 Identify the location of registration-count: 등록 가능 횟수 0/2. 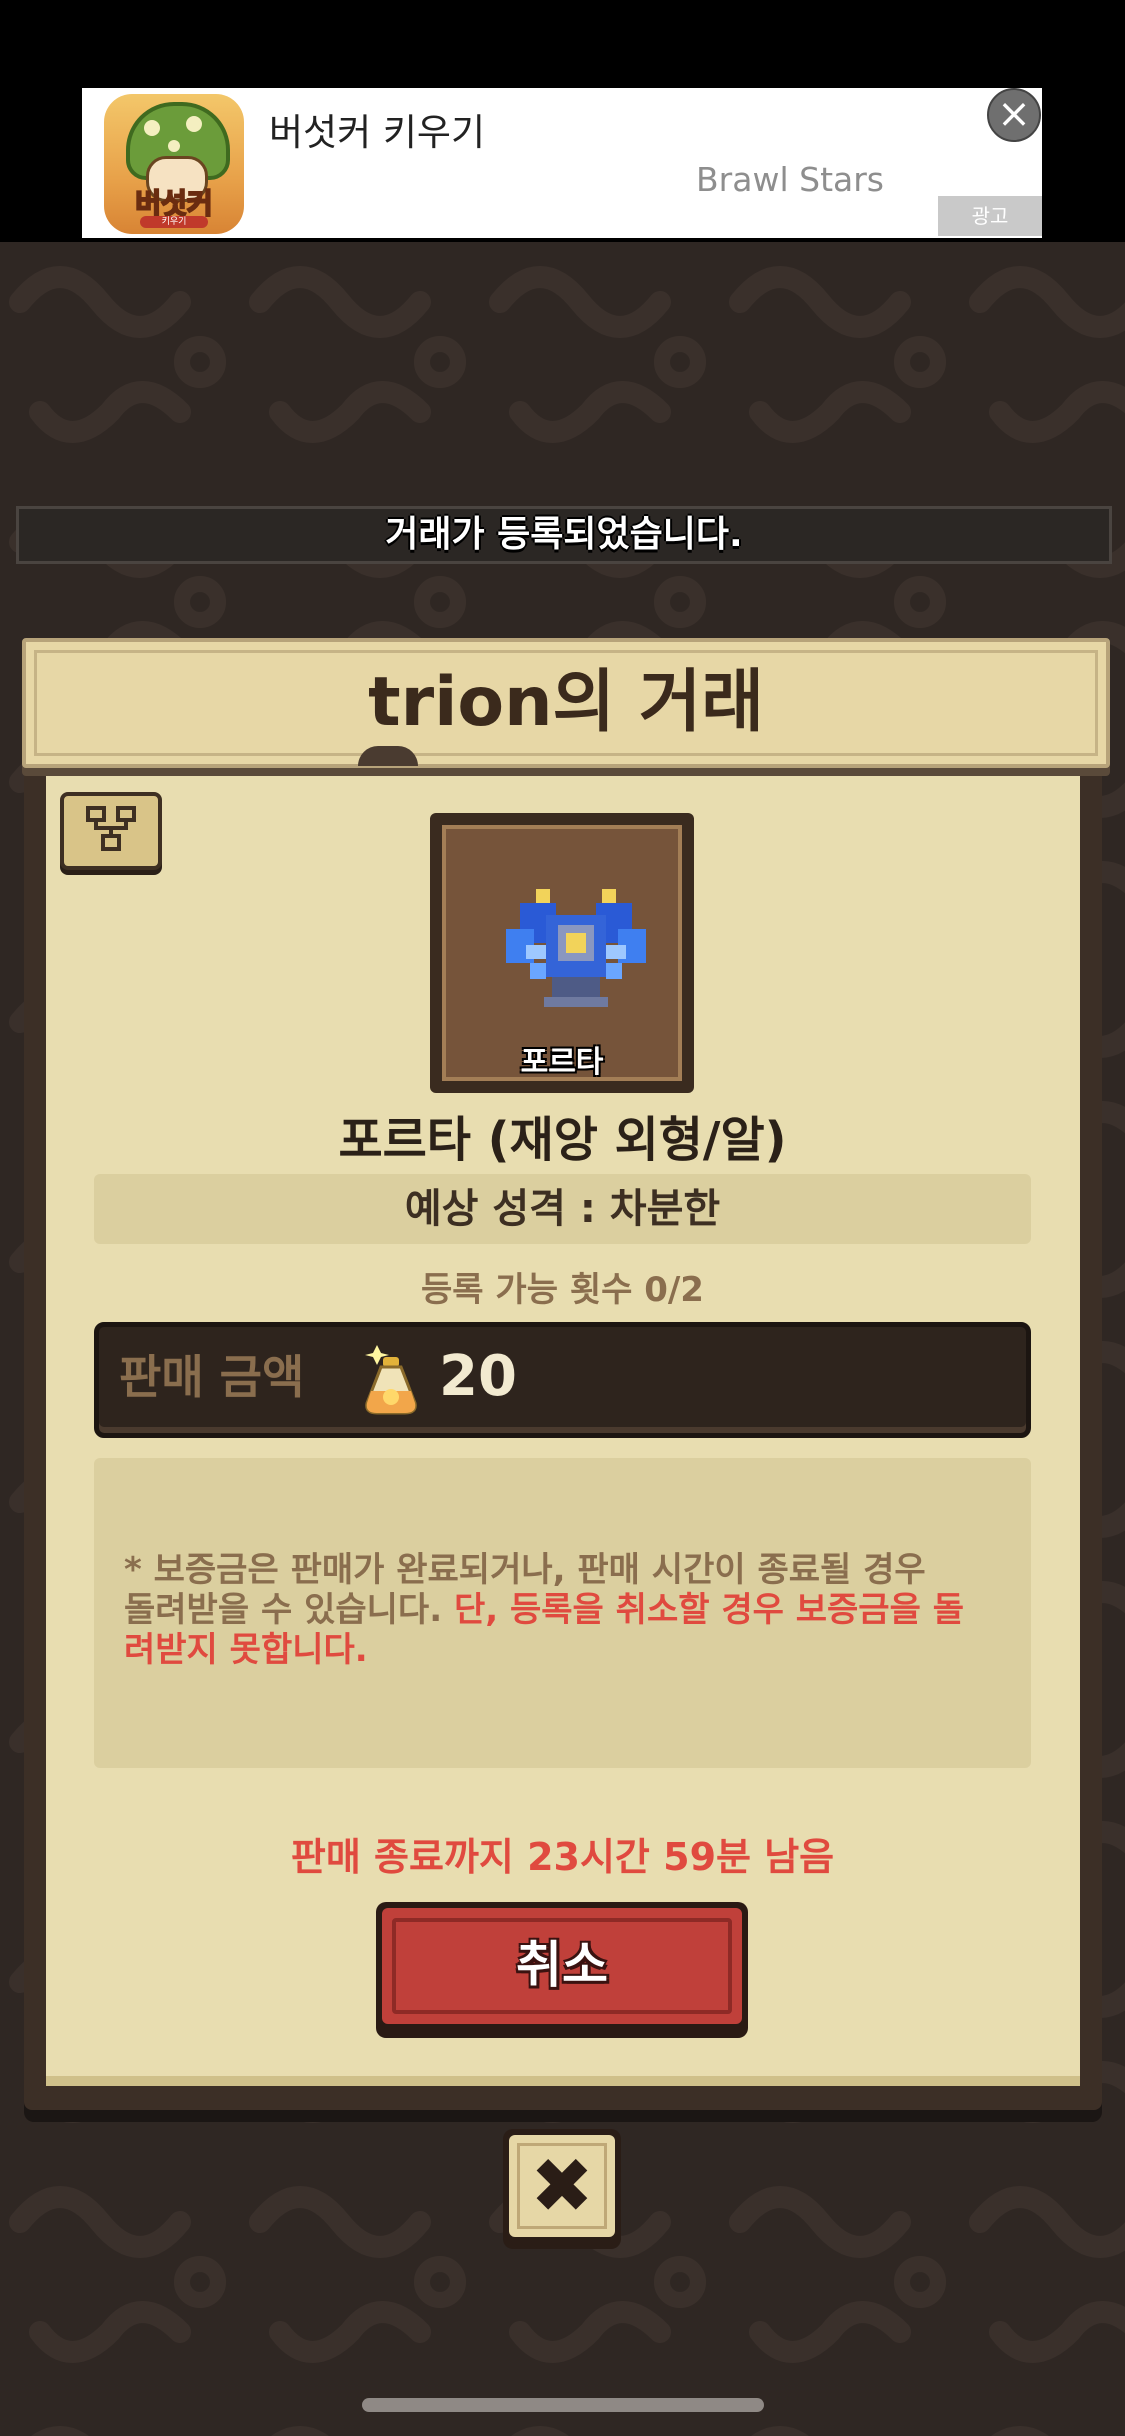
(562, 1290).